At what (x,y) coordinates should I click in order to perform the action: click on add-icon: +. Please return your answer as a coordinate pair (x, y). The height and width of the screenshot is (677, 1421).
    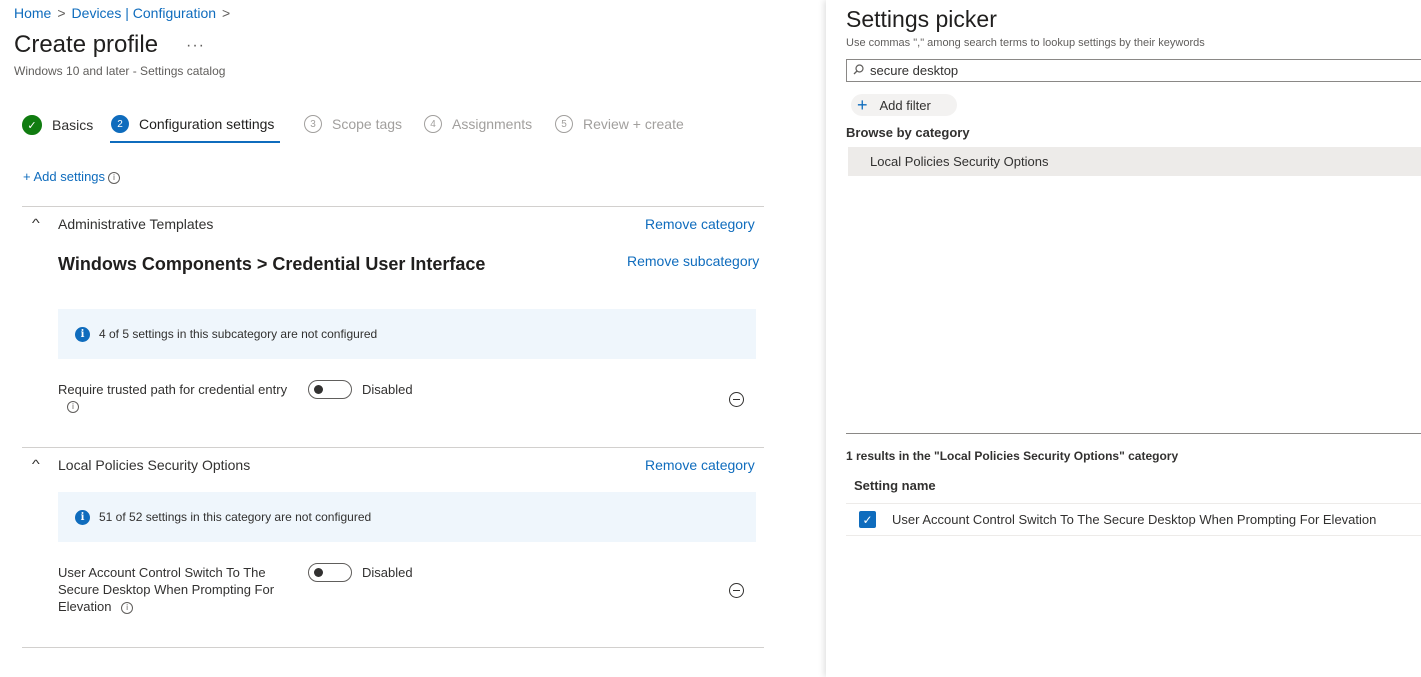
    Looking at the image, I should click on (862, 105).